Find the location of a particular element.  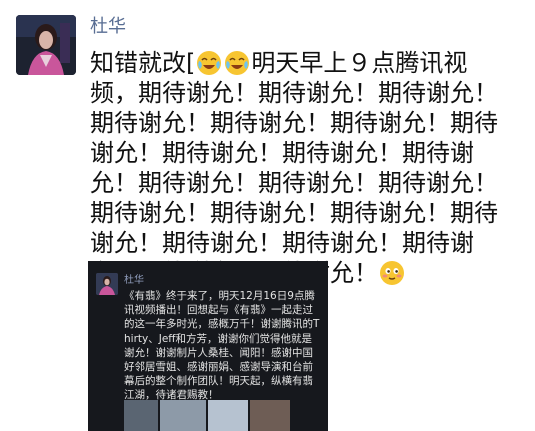

avatar-photo is located at coordinates (46, 45).